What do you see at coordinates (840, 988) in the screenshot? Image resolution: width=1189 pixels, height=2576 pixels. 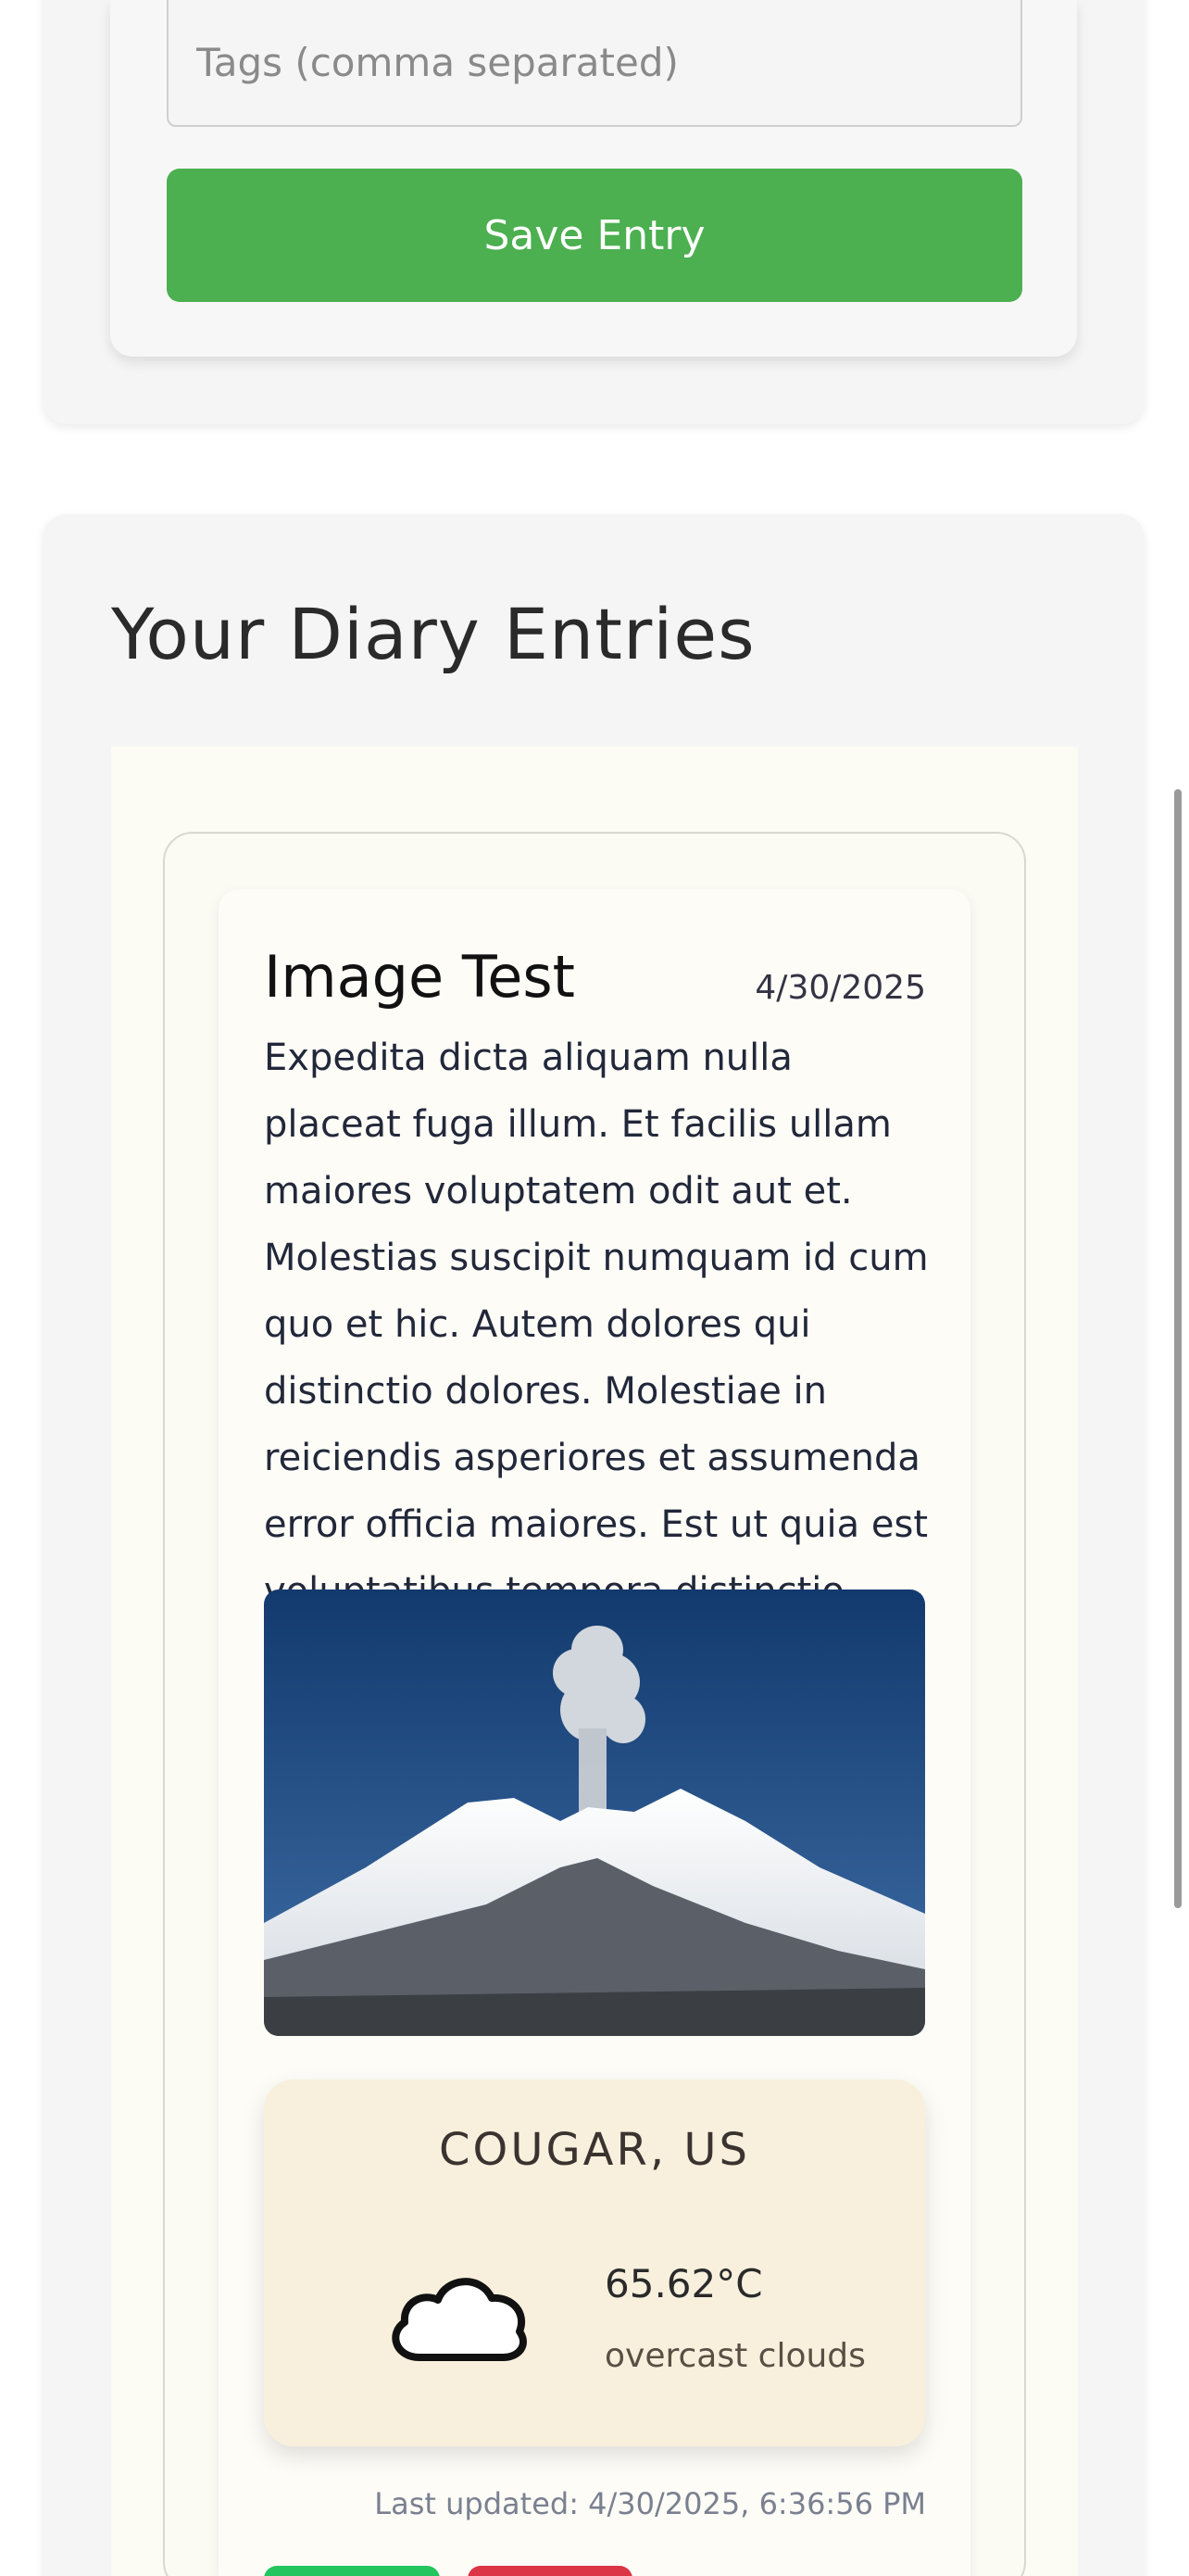 I see `entry-date: 4/30/2025` at bounding box center [840, 988].